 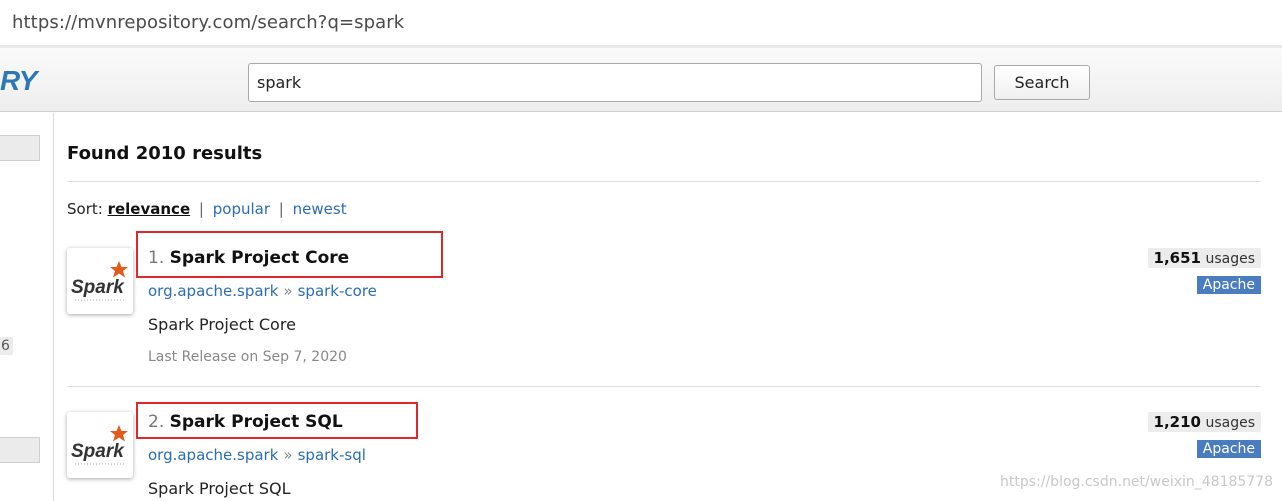 I want to click on sort-bar: Sort: relevance | popular | newest, so click(x=207, y=209).